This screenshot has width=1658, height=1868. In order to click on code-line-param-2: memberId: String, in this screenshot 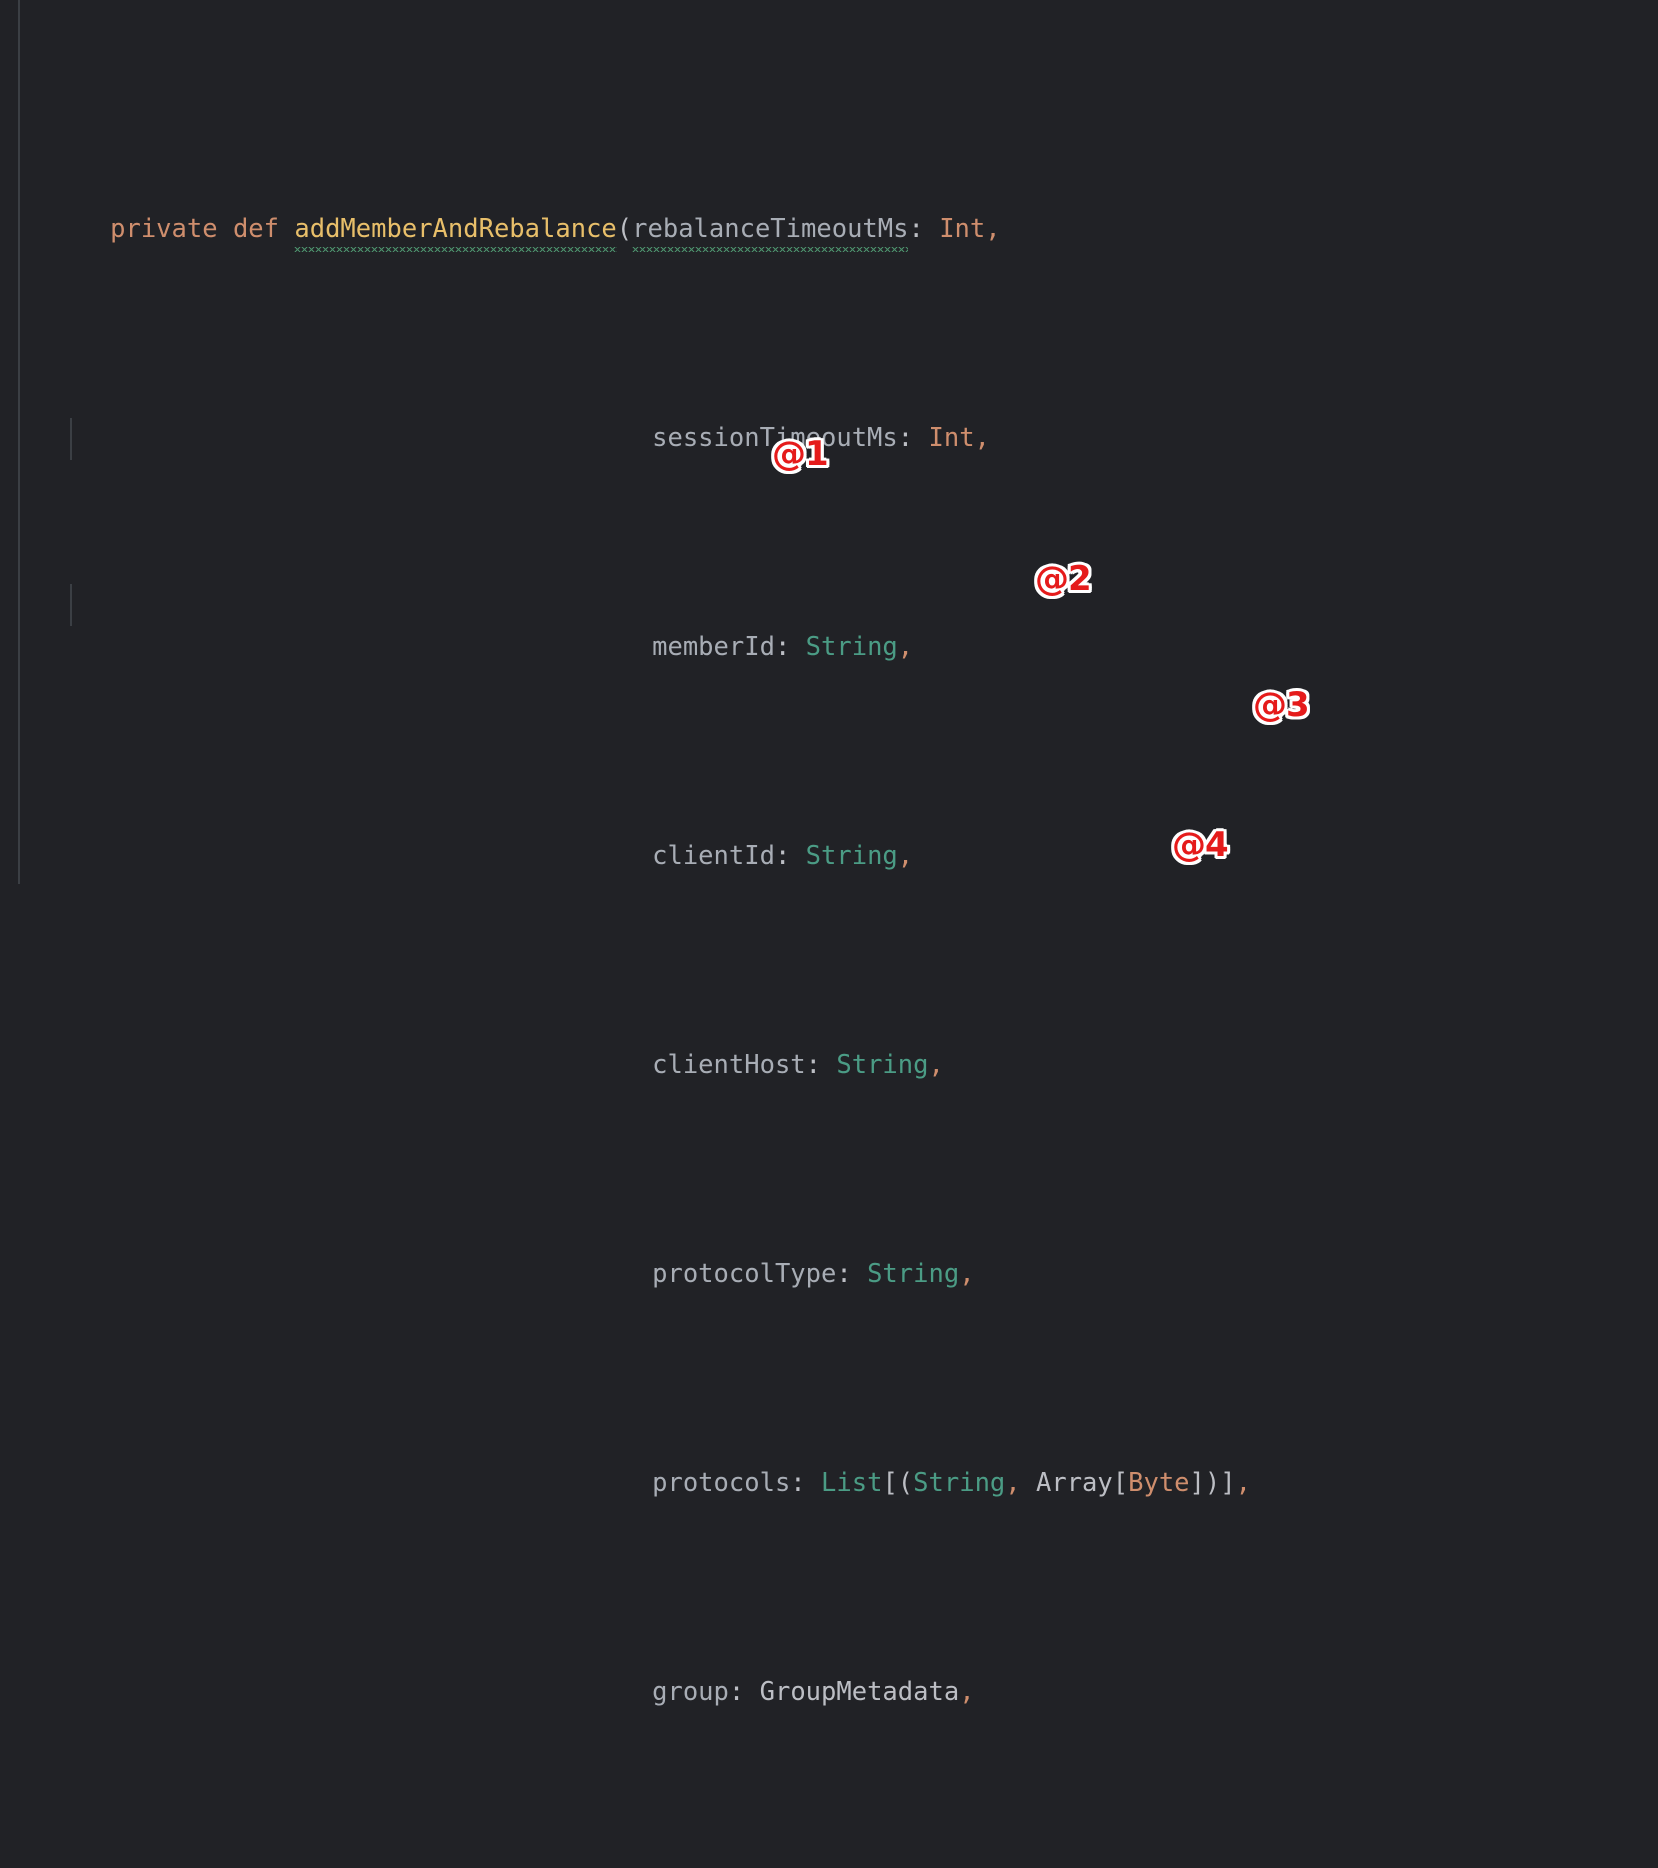, I will do `click(829, 623)`.